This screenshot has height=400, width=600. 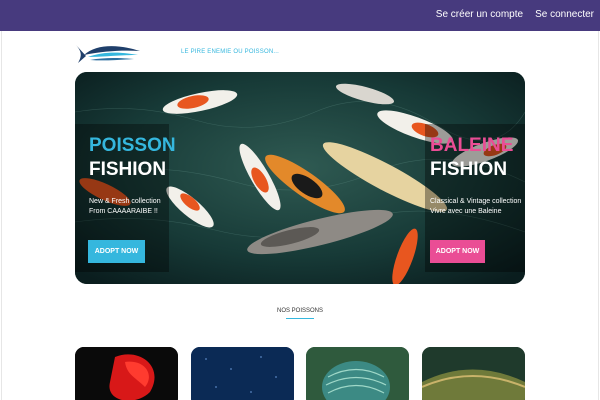 What do you see at coordinates (466, 211) in the screenshot?
I see `hero-right-subtitle-line2: Vivre avec une Baleine` at bounding box center [466, 211].